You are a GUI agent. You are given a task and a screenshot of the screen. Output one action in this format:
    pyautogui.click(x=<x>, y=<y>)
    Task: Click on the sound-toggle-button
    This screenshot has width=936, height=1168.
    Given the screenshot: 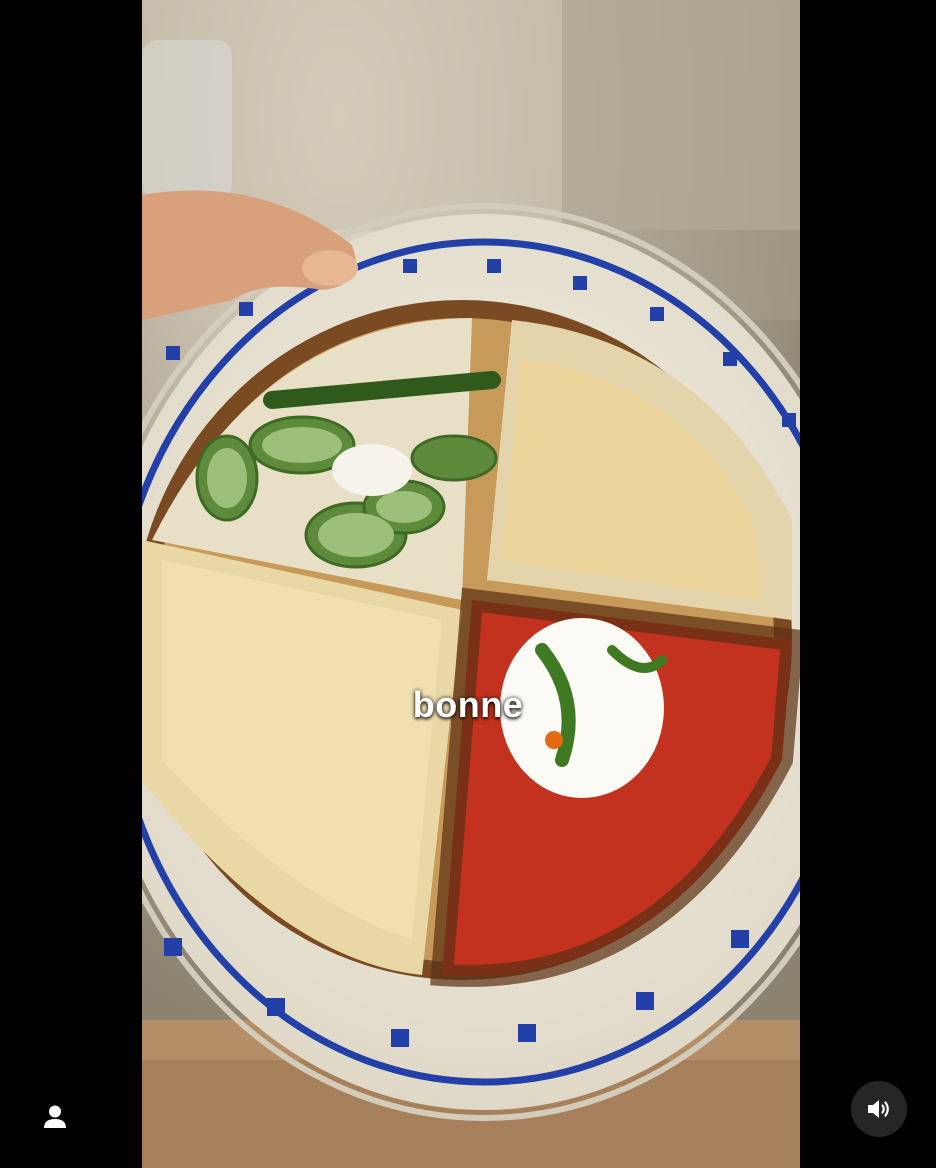 What is the action you would take?
    pyautogui.click(x=879, y=1109)
    